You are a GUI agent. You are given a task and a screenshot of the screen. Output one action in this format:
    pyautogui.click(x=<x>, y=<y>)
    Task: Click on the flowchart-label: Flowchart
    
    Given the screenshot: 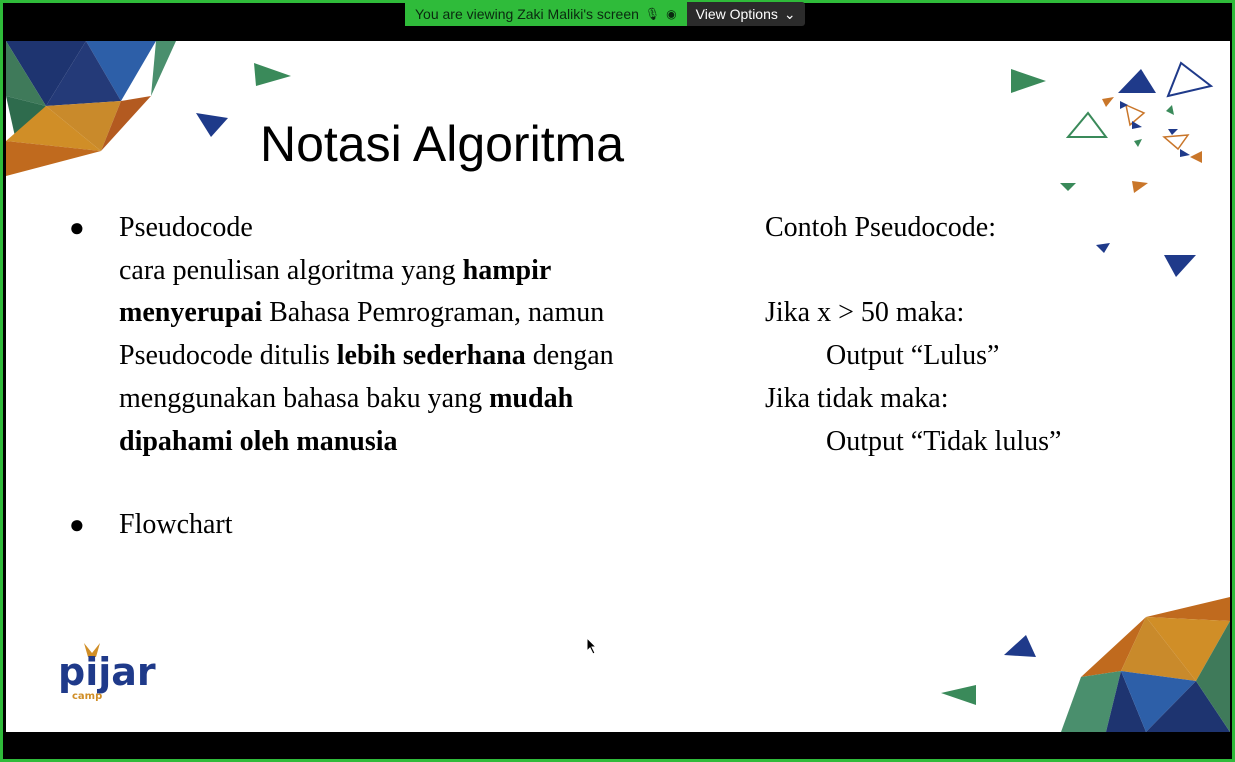 What is the action you would take?
    pyautogui.click(x=176, y=524)
    